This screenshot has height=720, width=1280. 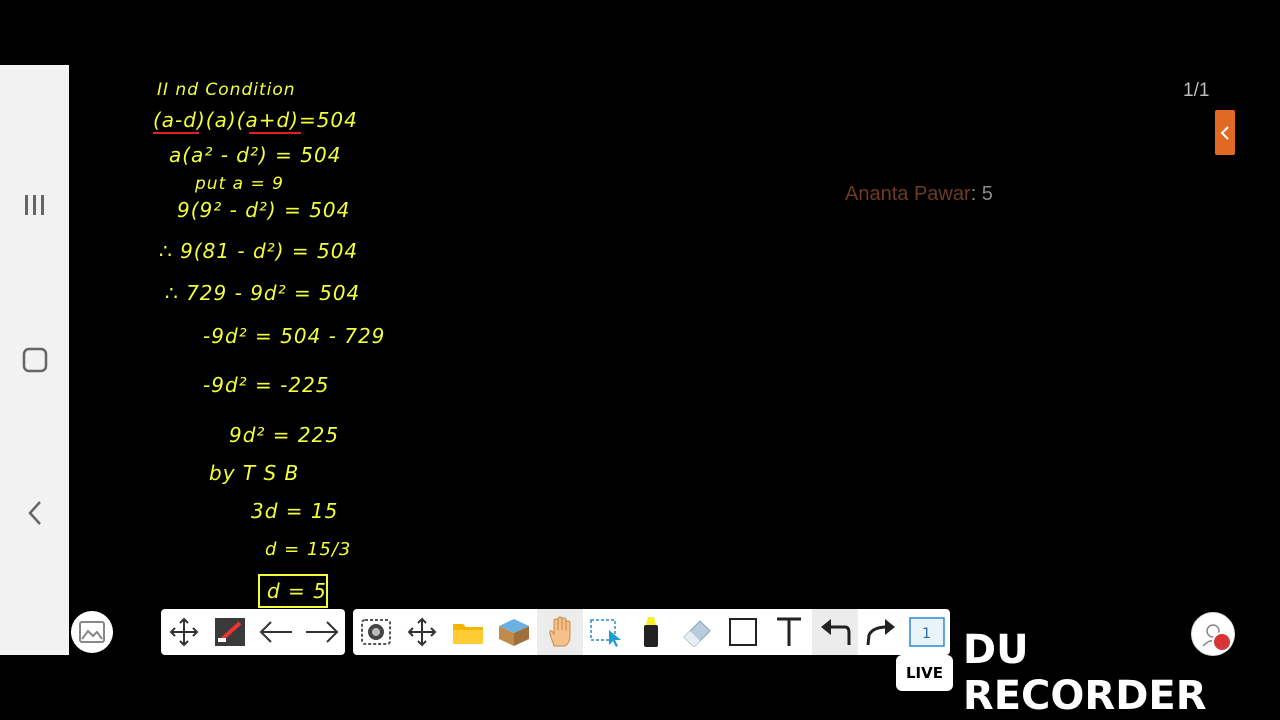 I want to click on redo-tool, so click(x=881, y=632).